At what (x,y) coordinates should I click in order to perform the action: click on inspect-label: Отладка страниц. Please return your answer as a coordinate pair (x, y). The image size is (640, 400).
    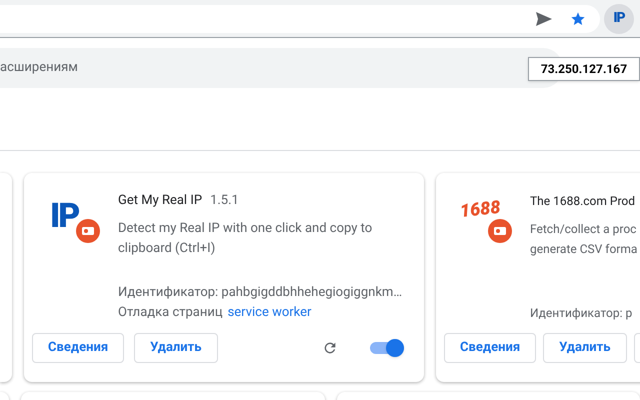
    Looking at the image, I should click on (170, 313).